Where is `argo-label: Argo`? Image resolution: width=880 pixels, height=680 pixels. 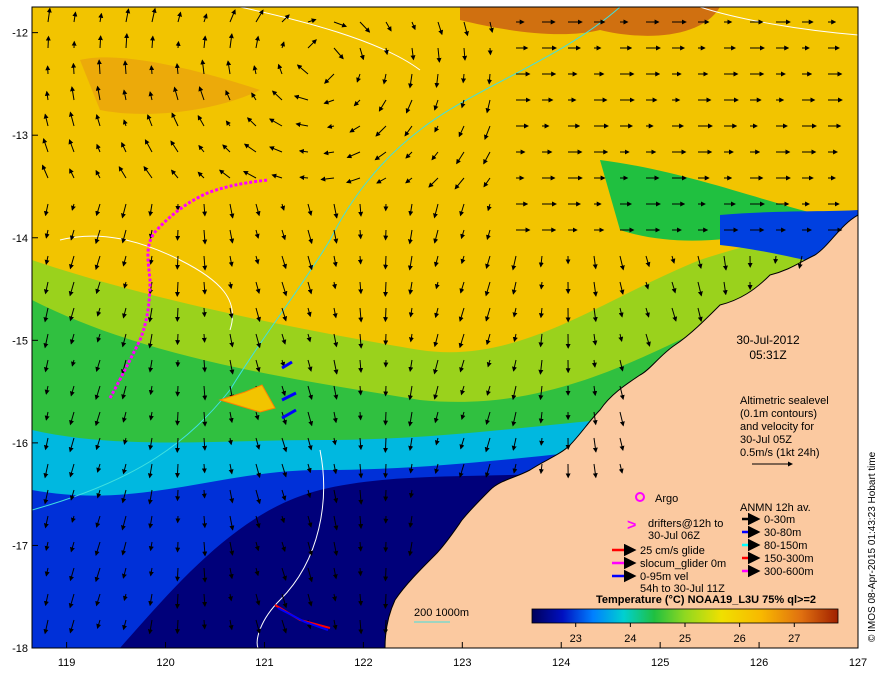
argo-label: Argo is located at coordinates (666, 499).